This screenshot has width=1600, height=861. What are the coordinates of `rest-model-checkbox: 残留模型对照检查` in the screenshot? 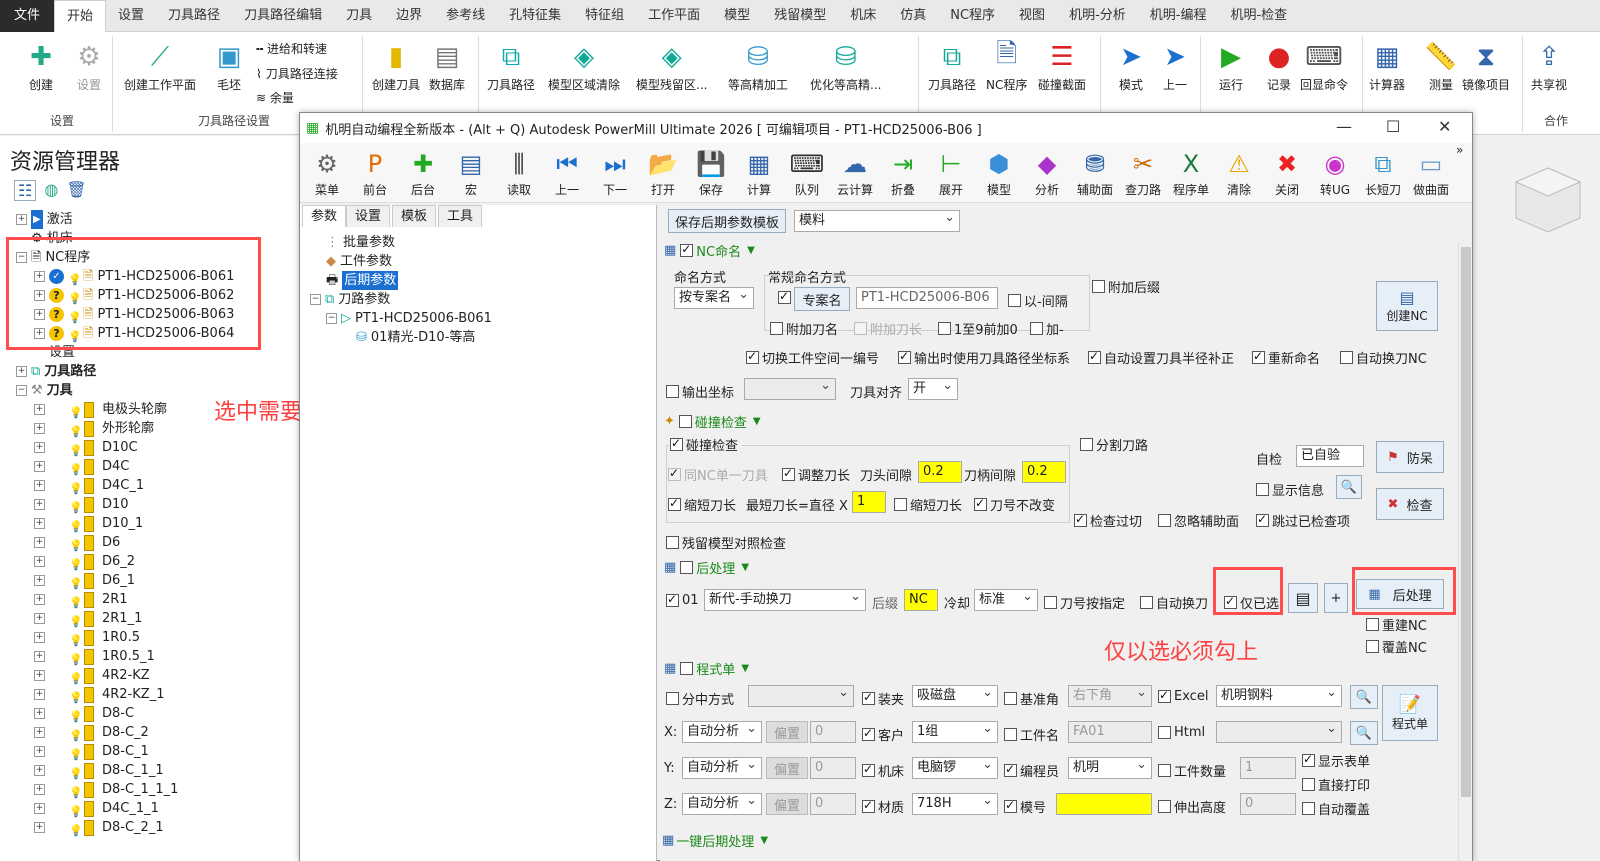 It's located at (726, 542).